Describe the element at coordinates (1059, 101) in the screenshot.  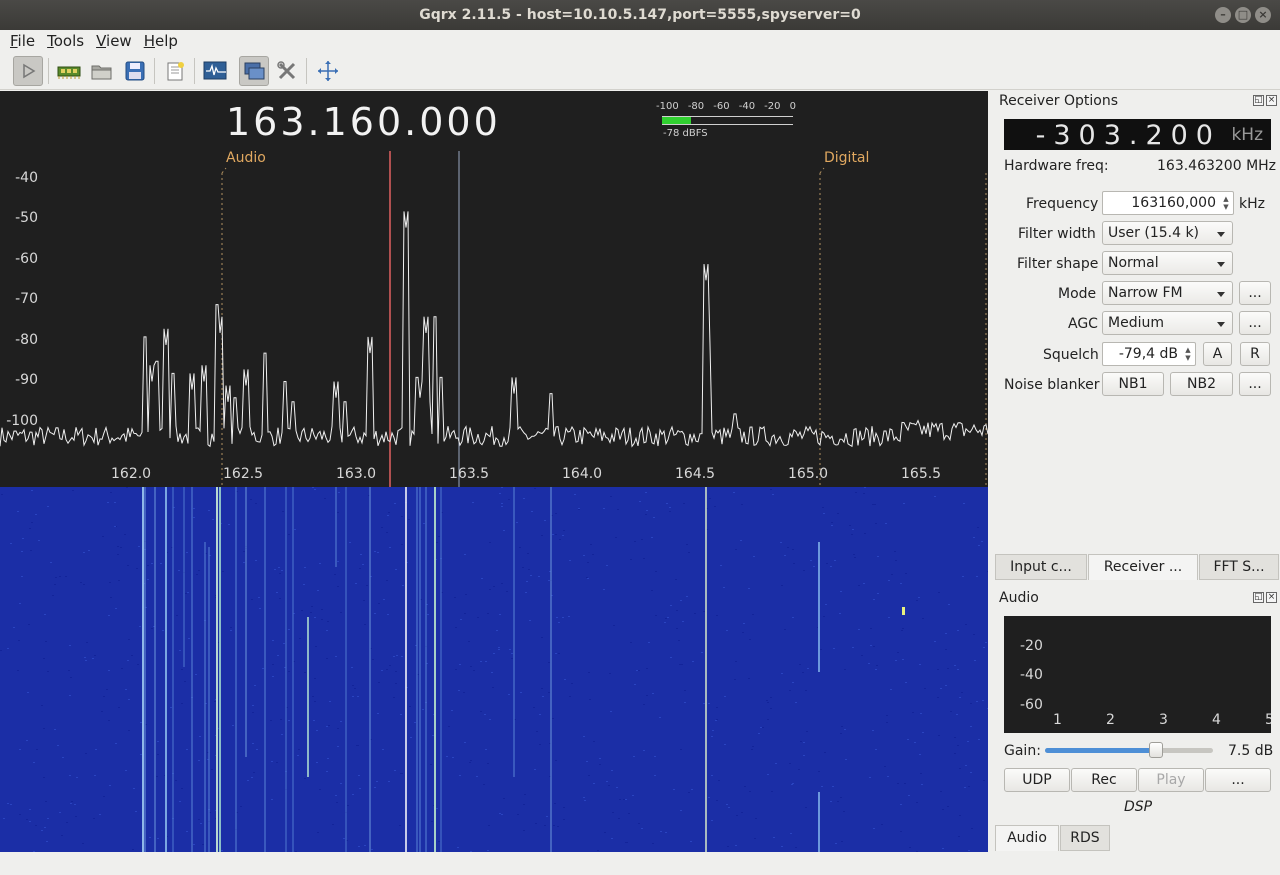
I see `receiver-options-title: Receiver Options` at that location.